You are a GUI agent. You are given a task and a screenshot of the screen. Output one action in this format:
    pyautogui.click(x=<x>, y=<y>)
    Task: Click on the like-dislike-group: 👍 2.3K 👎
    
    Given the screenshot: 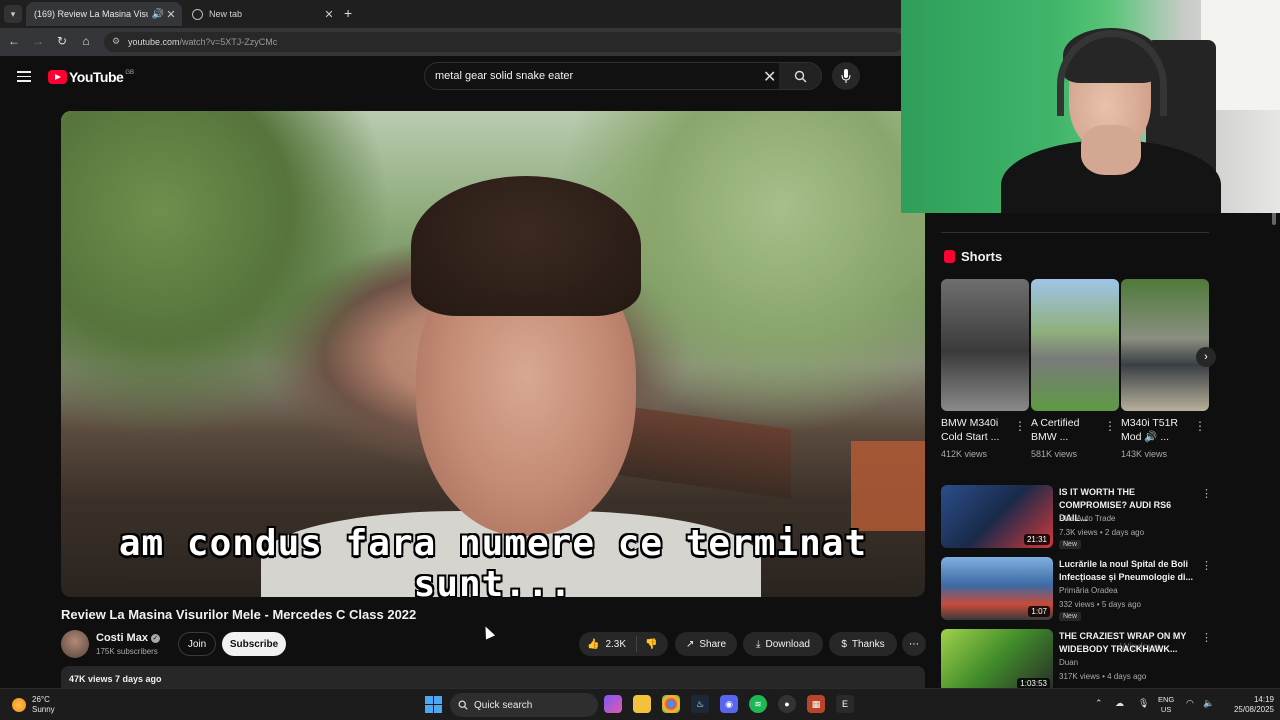 What is the action you would take?
    pyautogui.click(x=623, y=644)
    